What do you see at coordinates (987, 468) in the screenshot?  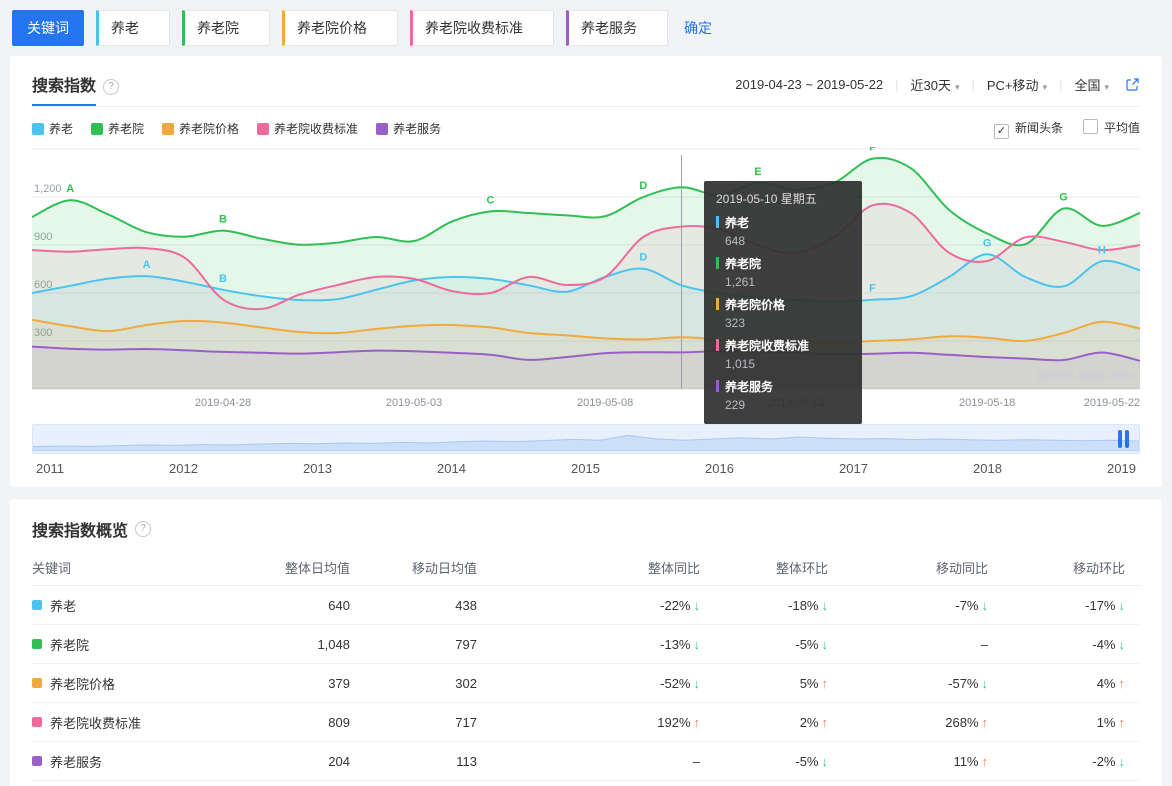 I see `timeline-year: 2018` at bounding box center [987, 468].